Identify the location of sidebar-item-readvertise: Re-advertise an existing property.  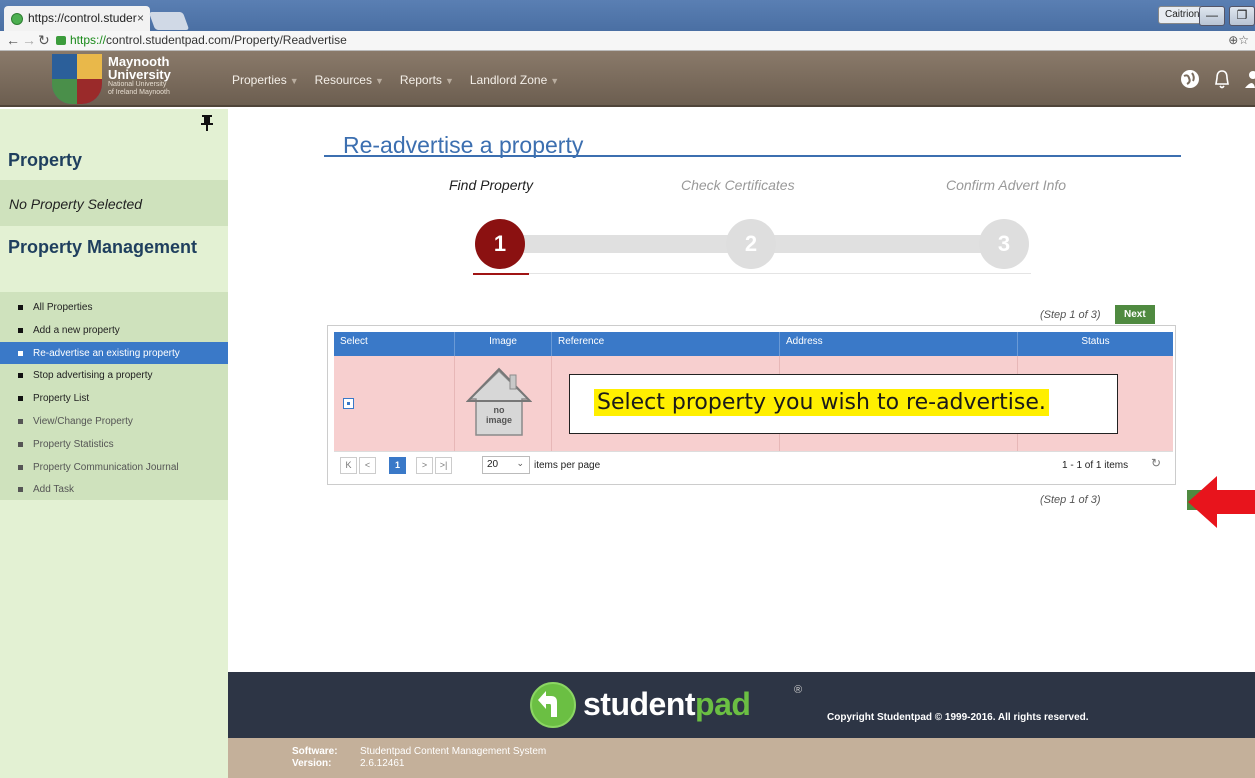
(114, 353).